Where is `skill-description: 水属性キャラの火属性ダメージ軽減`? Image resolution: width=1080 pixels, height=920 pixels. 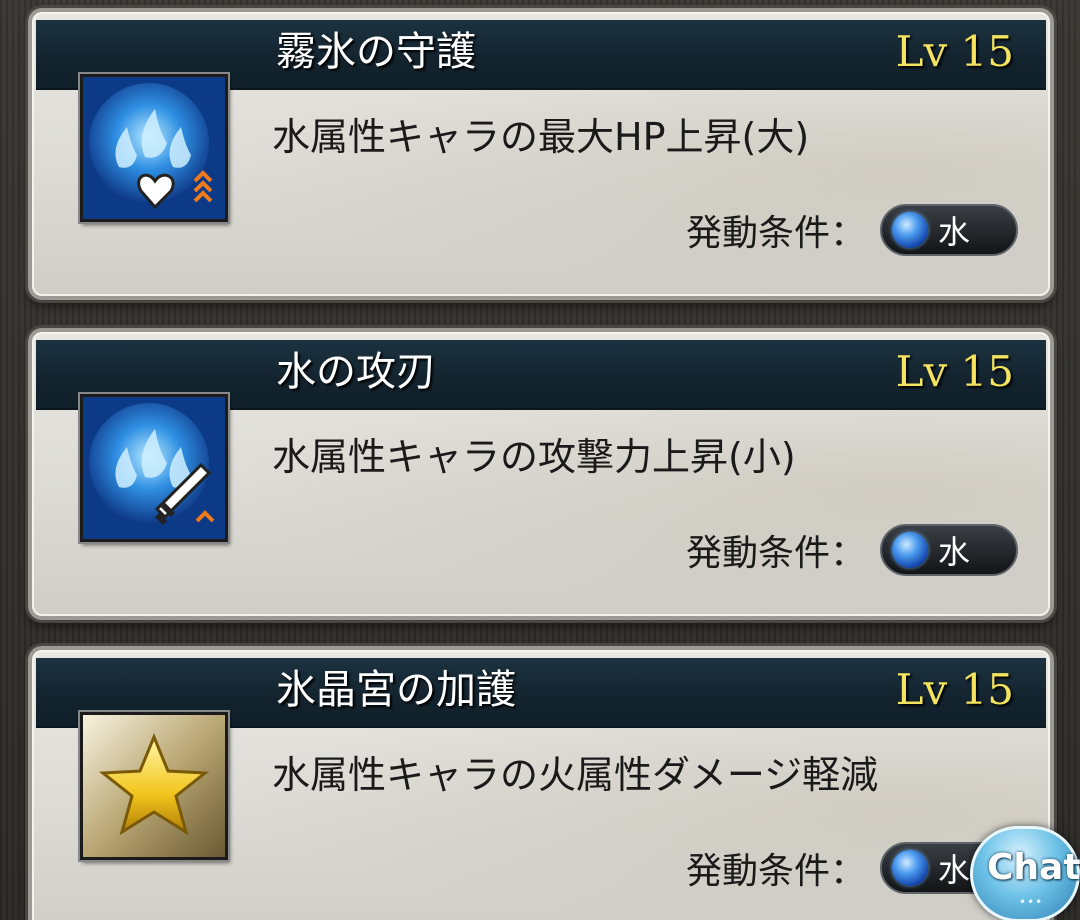 skill-description: 水属性キャラの火属性ダメージ軽減 is located at coordinates (575, 775).